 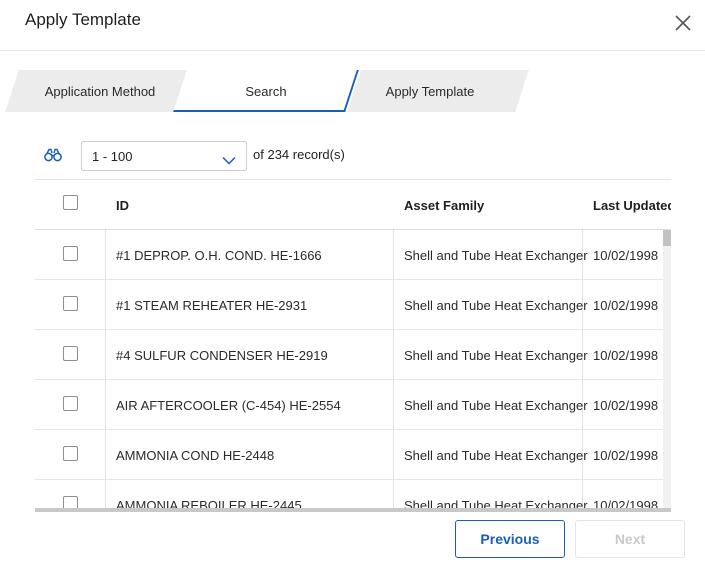 What do you see at coordinates (318, 154) in the screenshot?
I see `record-count-suffix: record(s)` at bounding box center [318, 154].